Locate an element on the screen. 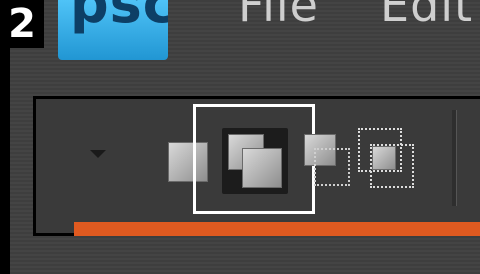 This screenshot has height=274, width=480. toolbar-separator is located at coordinates (454, 158).